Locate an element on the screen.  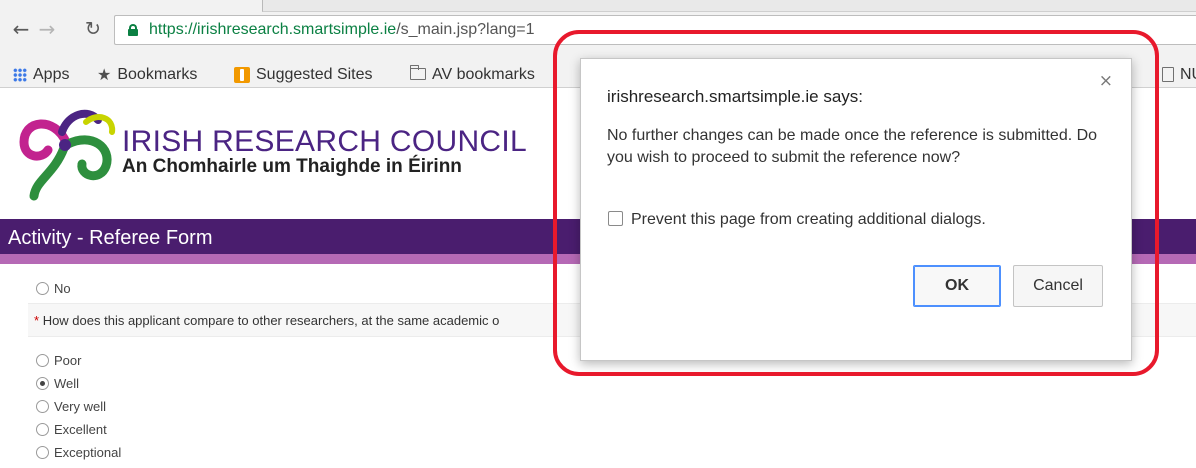
reload-icon: ↻ is located at coordinates (93, 29).